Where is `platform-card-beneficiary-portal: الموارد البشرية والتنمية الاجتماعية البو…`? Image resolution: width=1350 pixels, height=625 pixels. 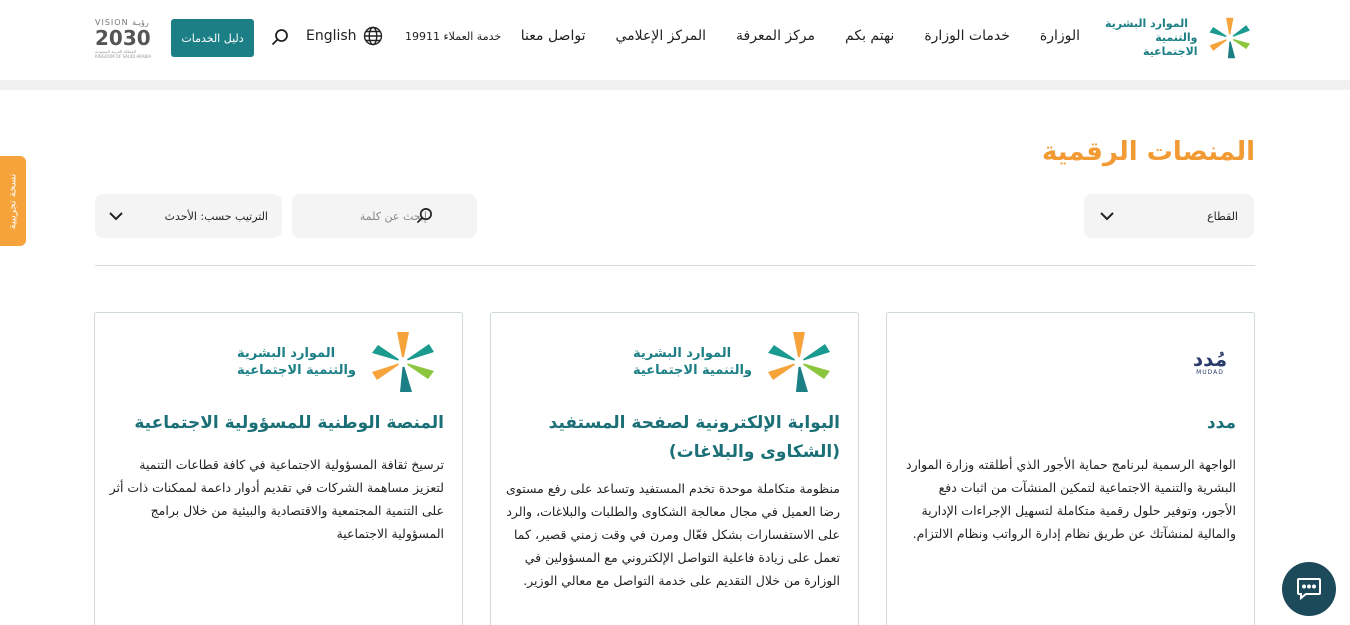
platform-card-beneficiary-portal: الموارد البشرية والتنمية الاجتماعية البو… is located at coordinates (674, 468).